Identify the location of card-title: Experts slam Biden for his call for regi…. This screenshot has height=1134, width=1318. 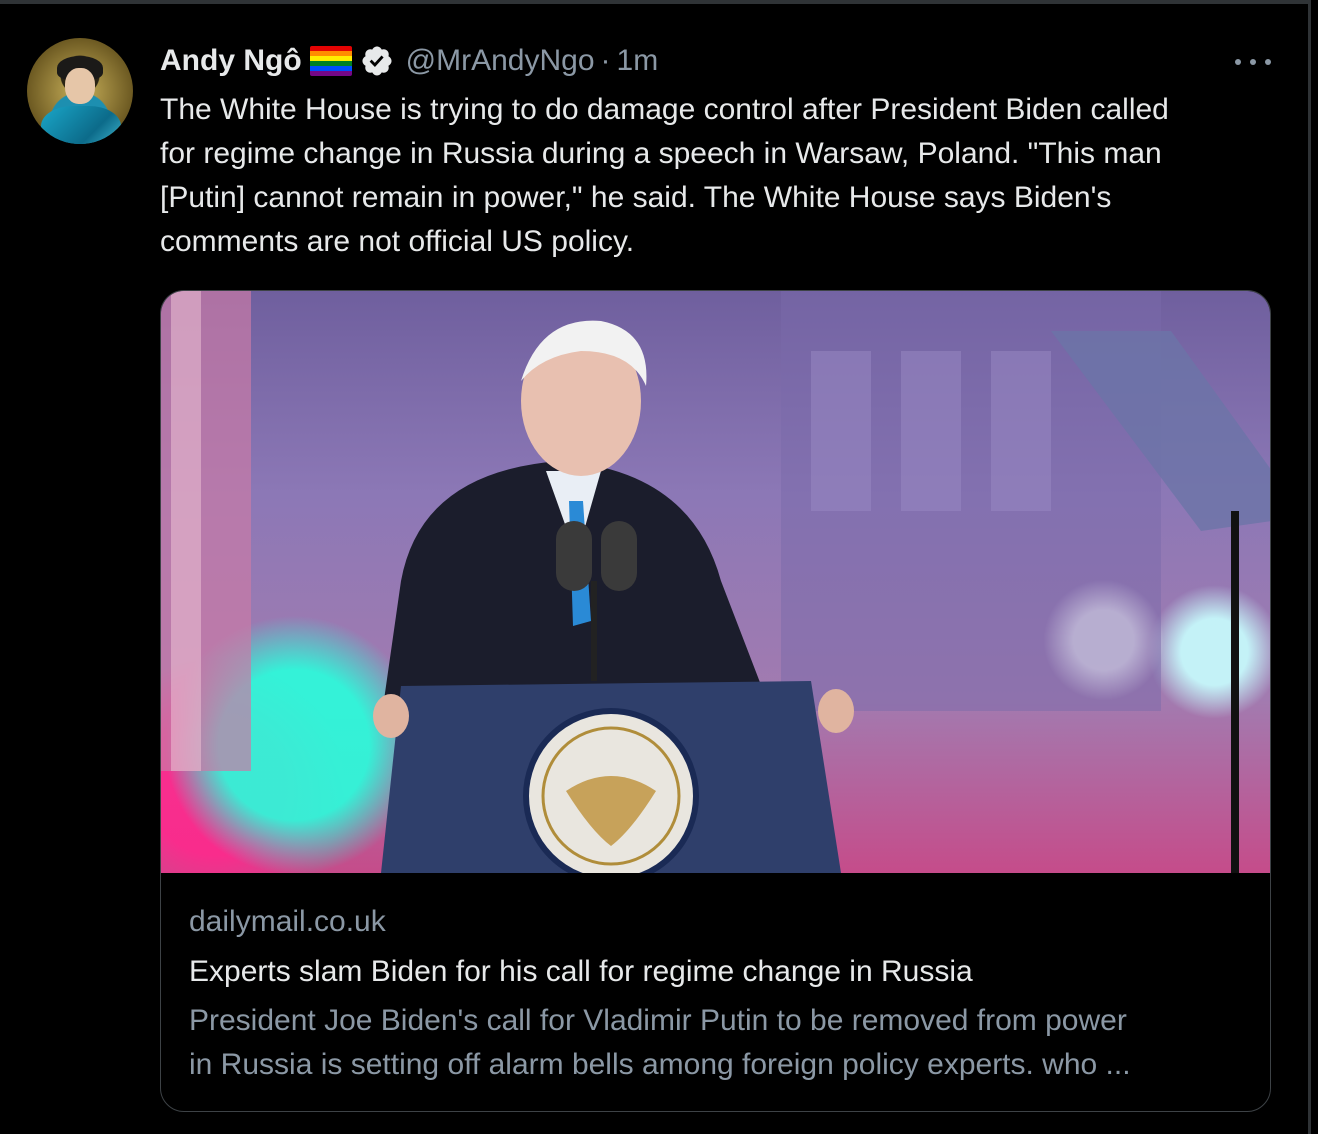
(719, 972).